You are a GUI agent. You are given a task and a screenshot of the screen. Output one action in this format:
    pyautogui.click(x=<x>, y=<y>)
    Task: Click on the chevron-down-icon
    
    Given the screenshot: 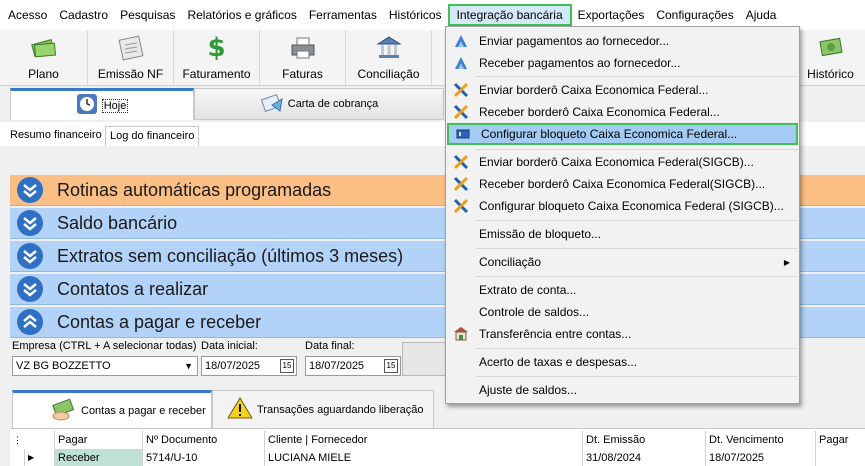 What is the action you would take?
    pyautogui.click(x=30, y=289)
    